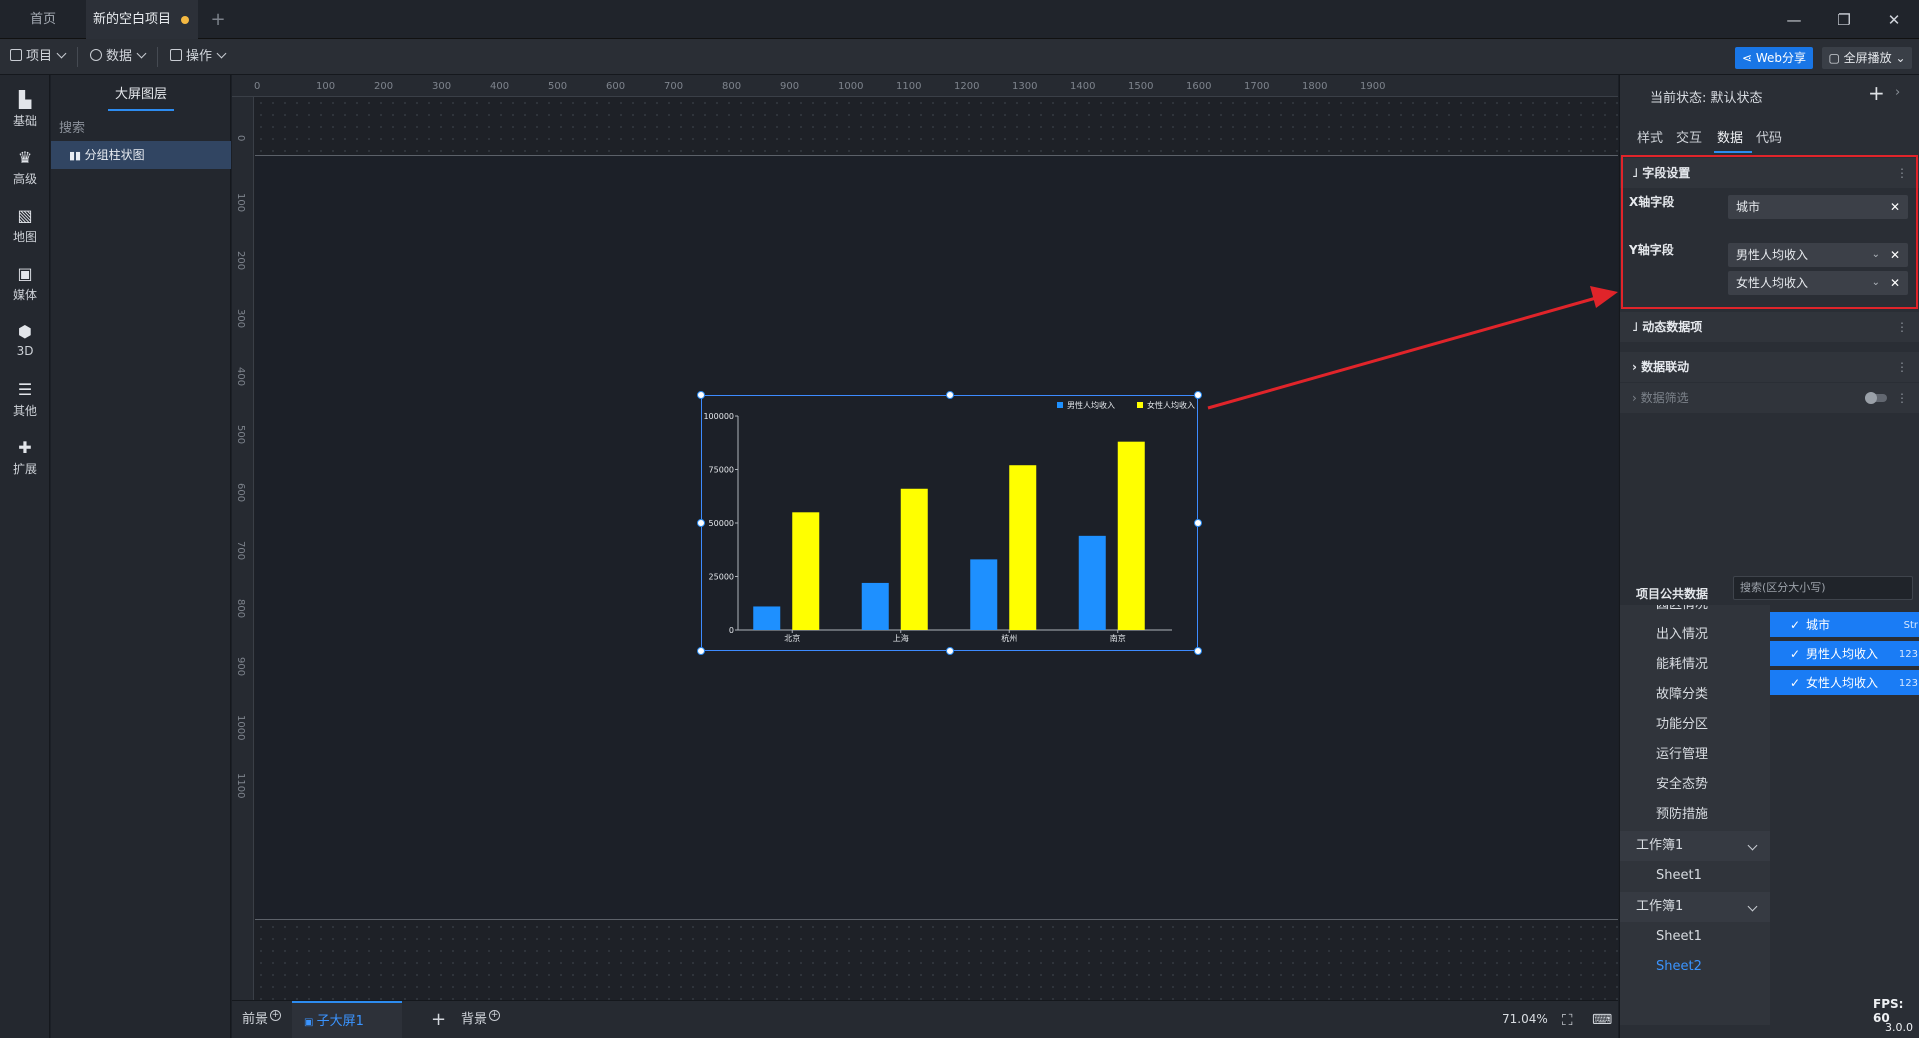  I want to click on close-icon: ✕, so click(1894, 20).